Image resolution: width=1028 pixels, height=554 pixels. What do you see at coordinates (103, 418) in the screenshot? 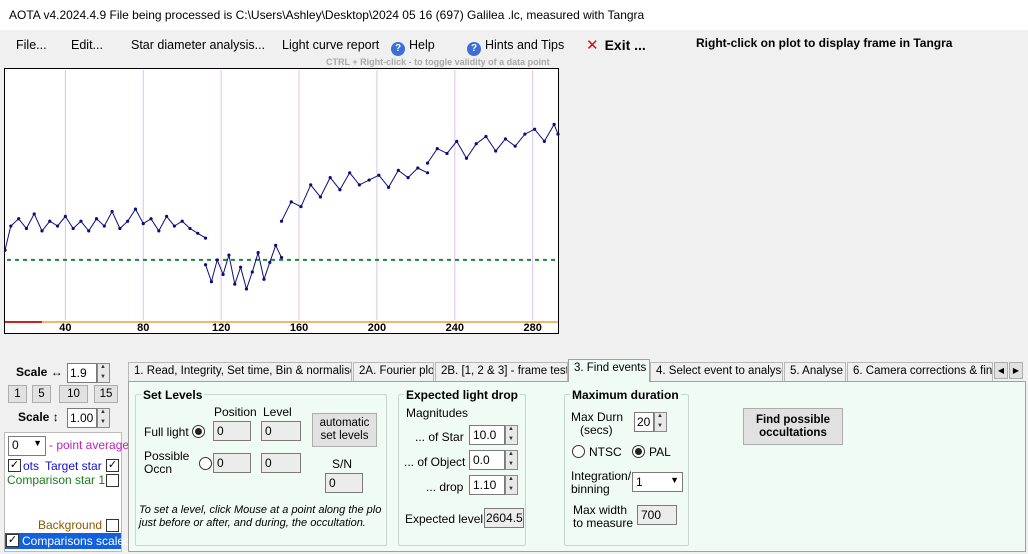
I see `scale-v-spinner` at bounding box center [103, 418].